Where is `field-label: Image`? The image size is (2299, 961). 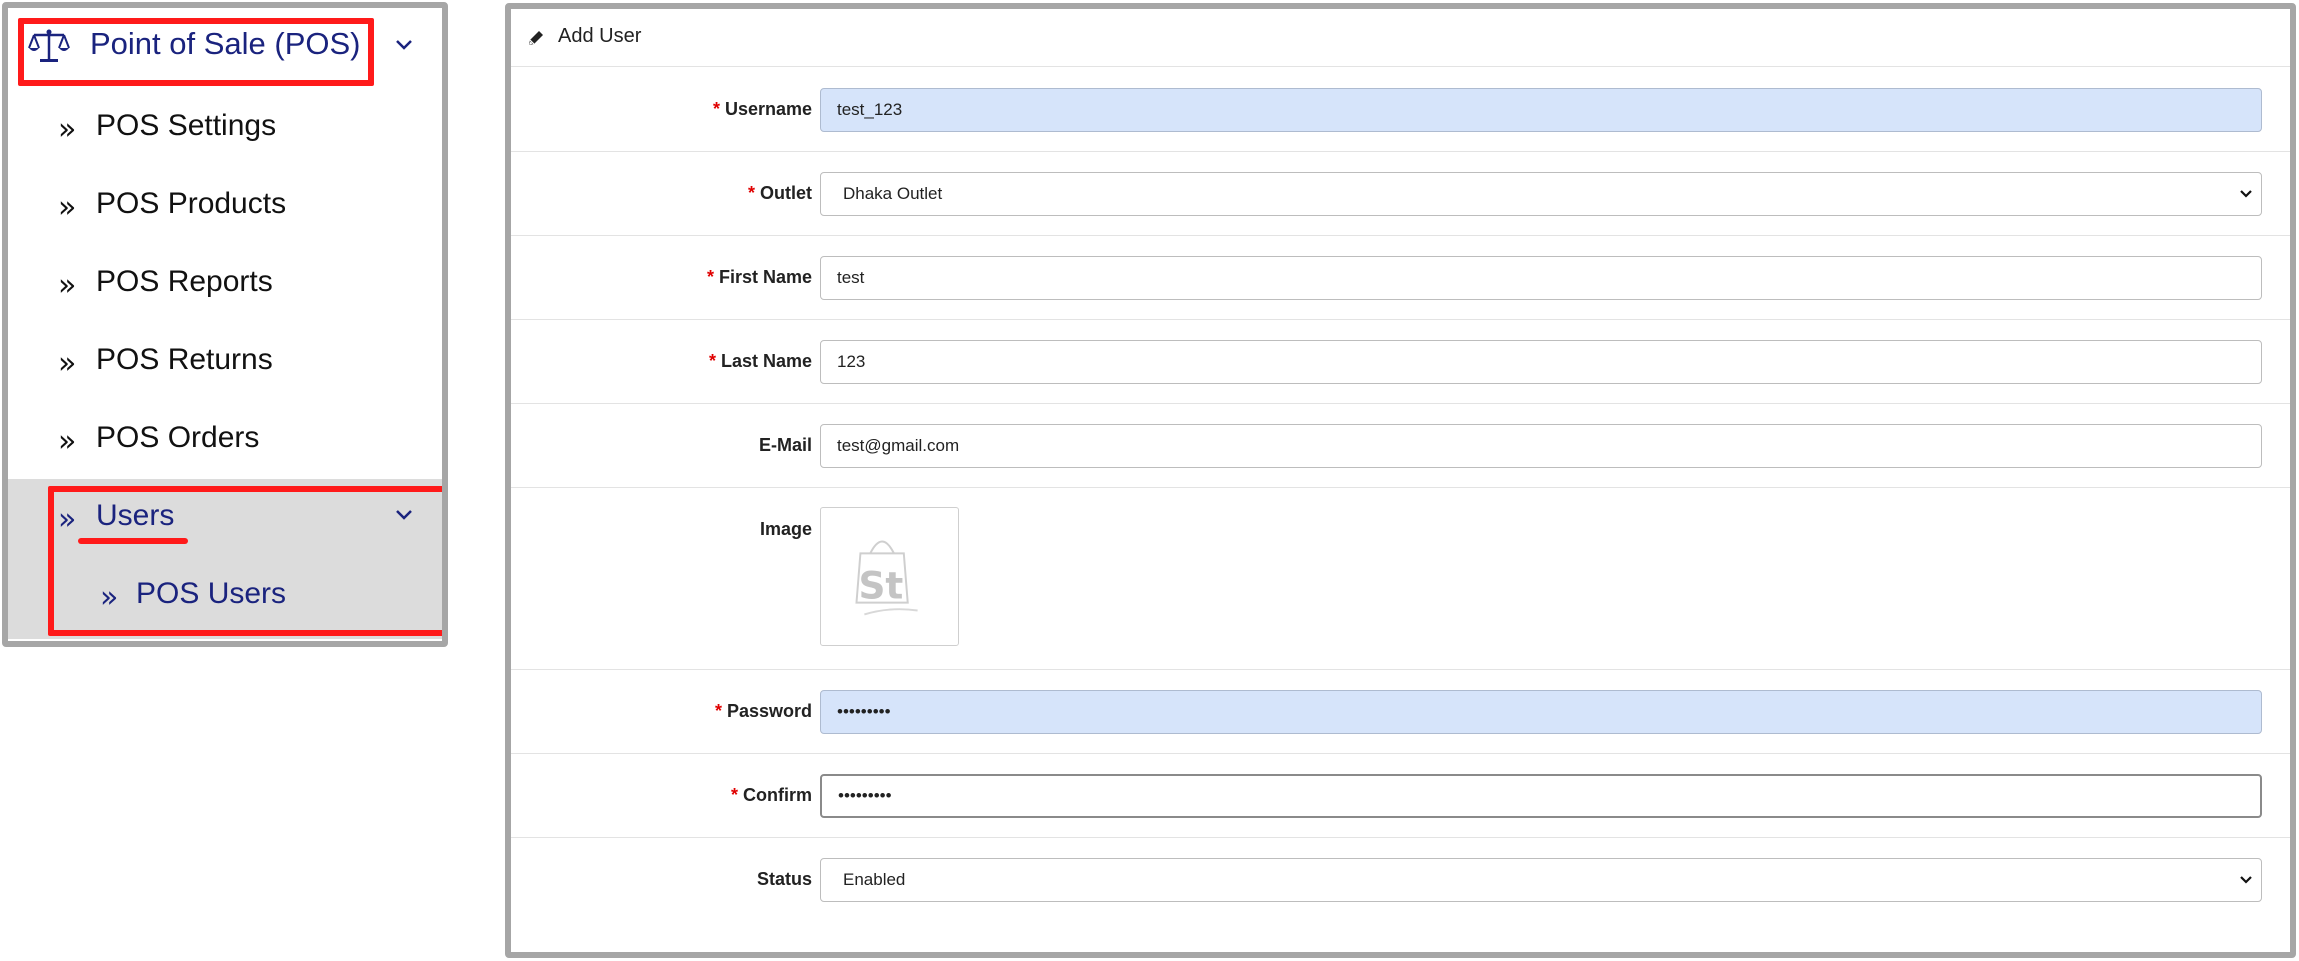 field-label: Image is located at coordinates (785, 529).